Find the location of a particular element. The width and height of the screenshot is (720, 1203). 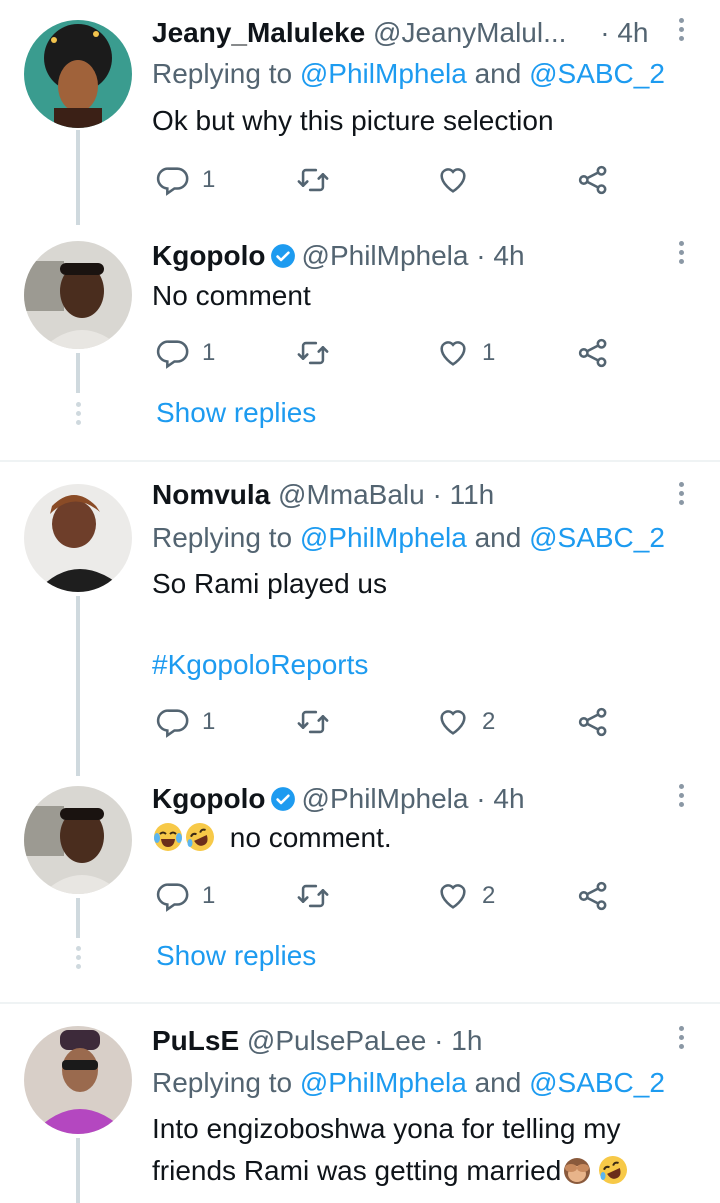

timestamp: 1h is located at coordinates (466, 1040).